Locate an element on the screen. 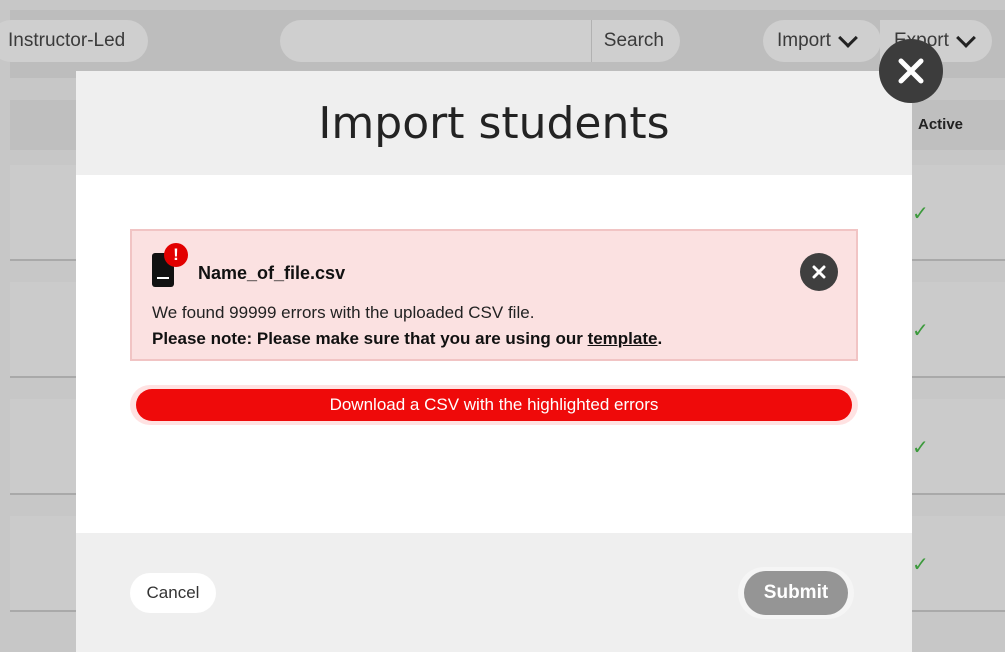 This screenshot has height=652, width=1005. alert-filename: Name_of_file.csv is located at coordinates (272, 273).